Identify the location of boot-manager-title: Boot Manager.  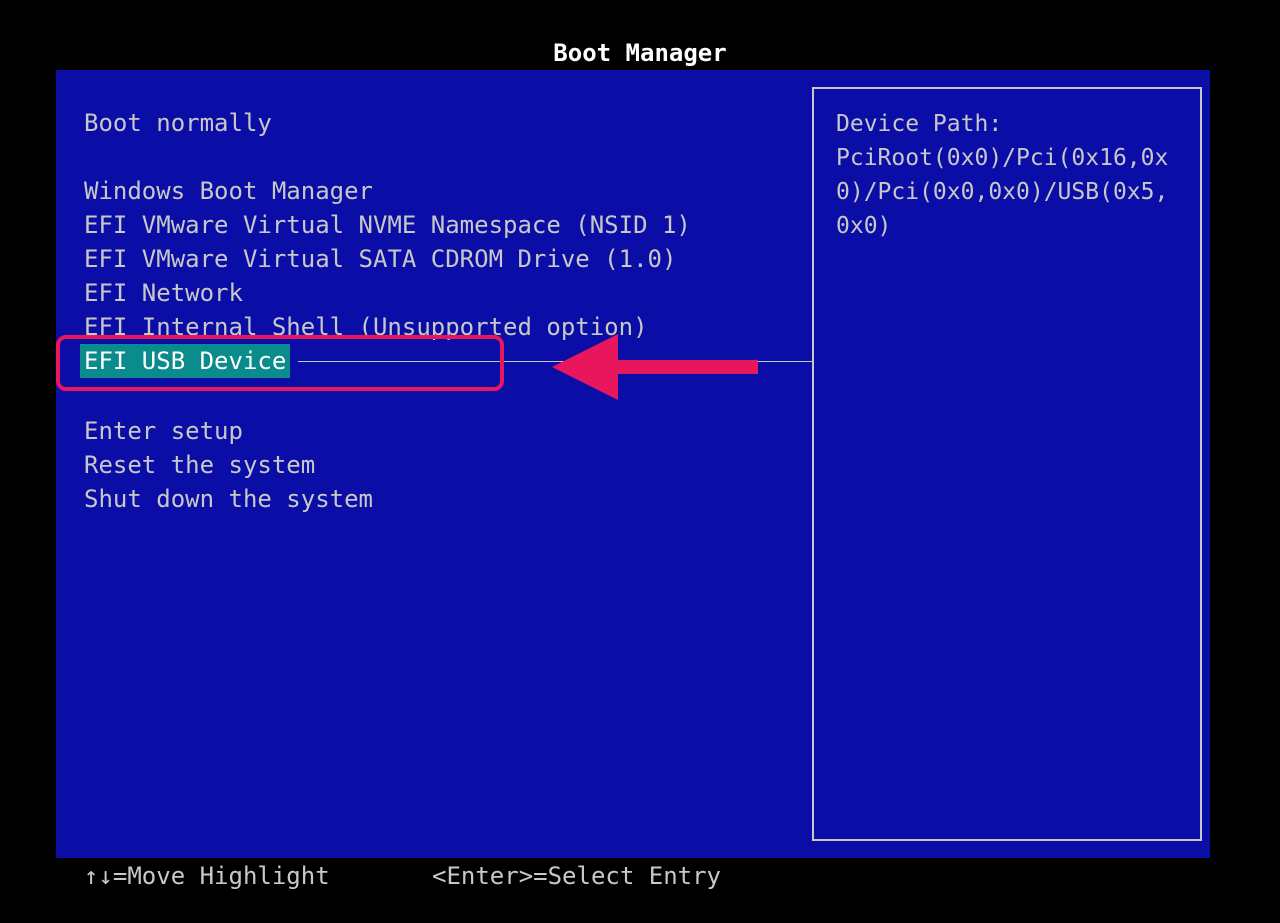
(640, 53).